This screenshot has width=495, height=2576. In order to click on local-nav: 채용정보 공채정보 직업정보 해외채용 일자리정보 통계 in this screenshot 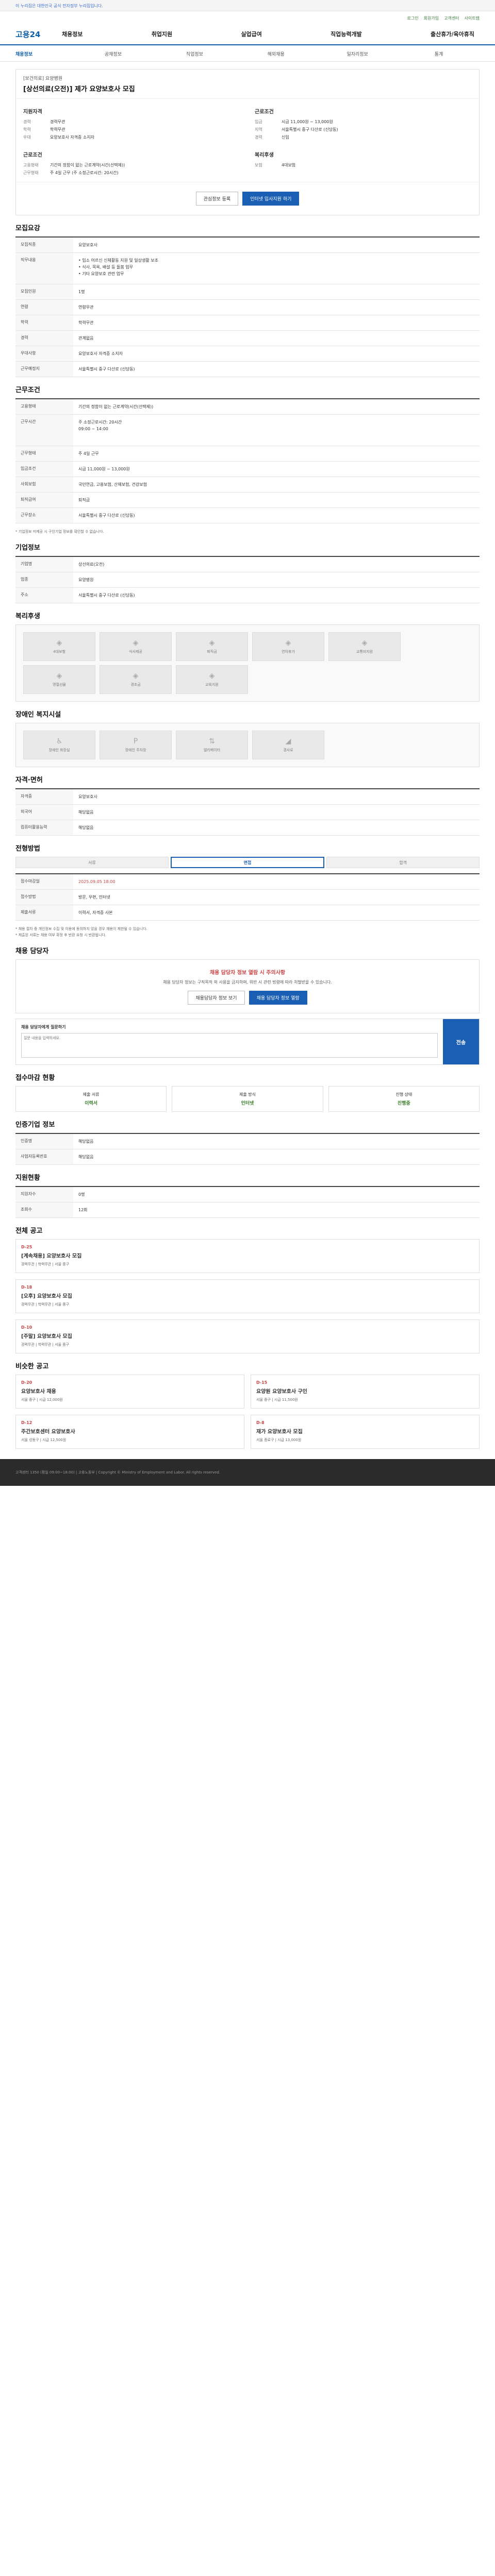, I will do `click(247, 53)`.